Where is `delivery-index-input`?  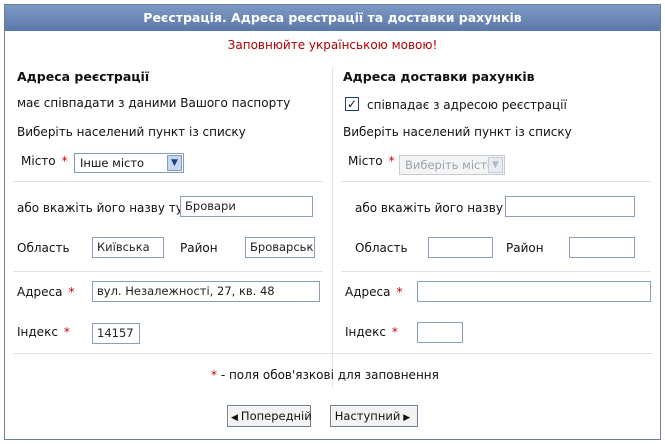
delivery-index-input is located at coordinates (440, 332).